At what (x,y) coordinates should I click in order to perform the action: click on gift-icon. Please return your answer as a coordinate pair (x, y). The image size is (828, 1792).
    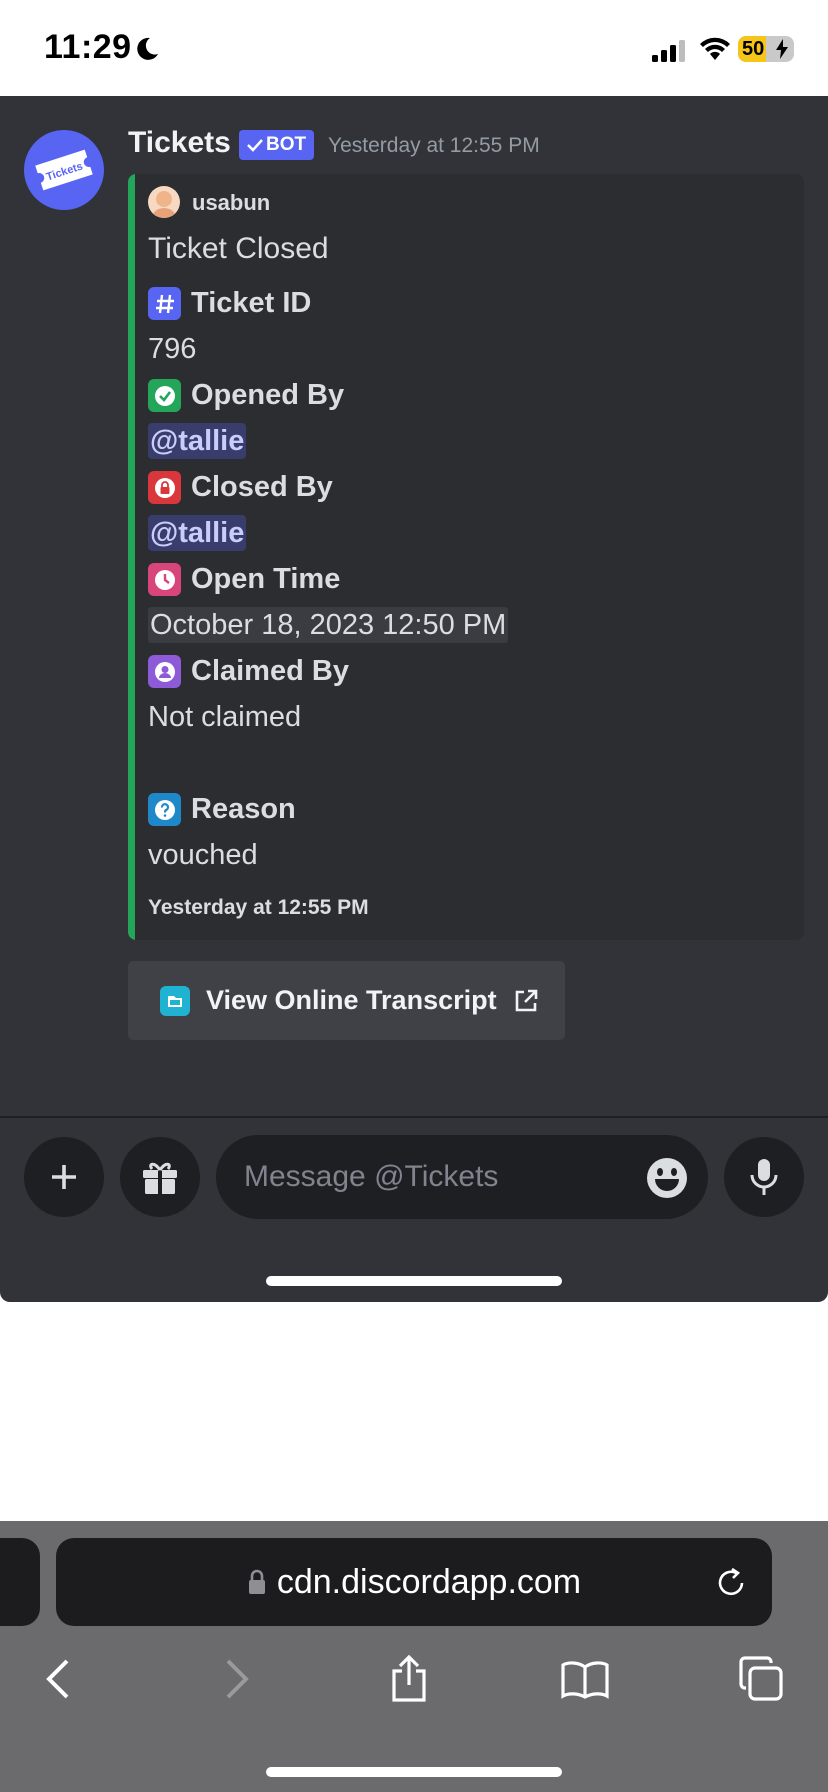
    Looking at the image, I should click on (160, 1178).